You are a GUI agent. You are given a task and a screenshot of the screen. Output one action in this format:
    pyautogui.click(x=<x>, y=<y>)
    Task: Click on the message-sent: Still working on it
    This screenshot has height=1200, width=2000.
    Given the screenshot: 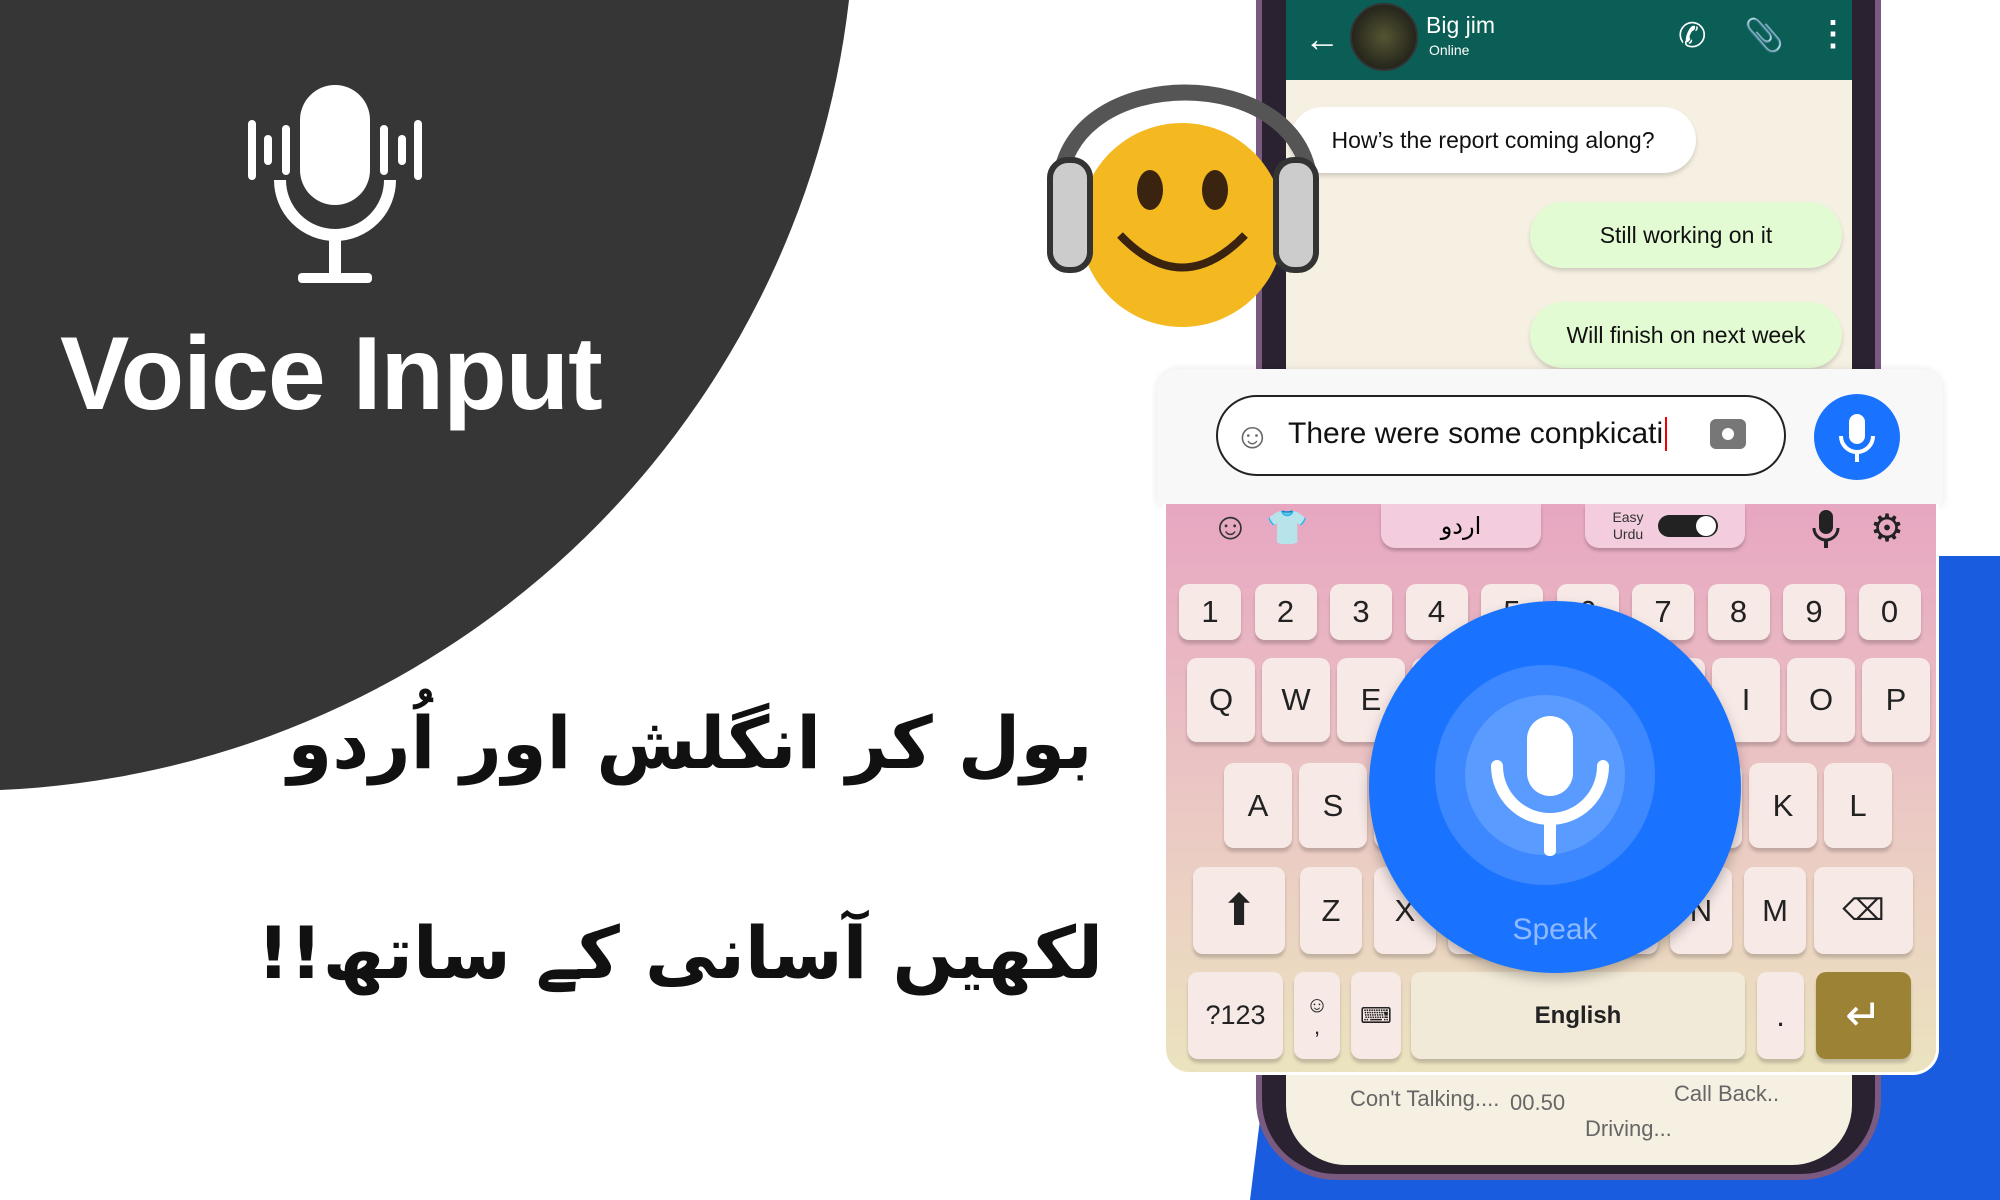 What is the action you would take?
    pyautogui.click(x=1686, y=235)
    